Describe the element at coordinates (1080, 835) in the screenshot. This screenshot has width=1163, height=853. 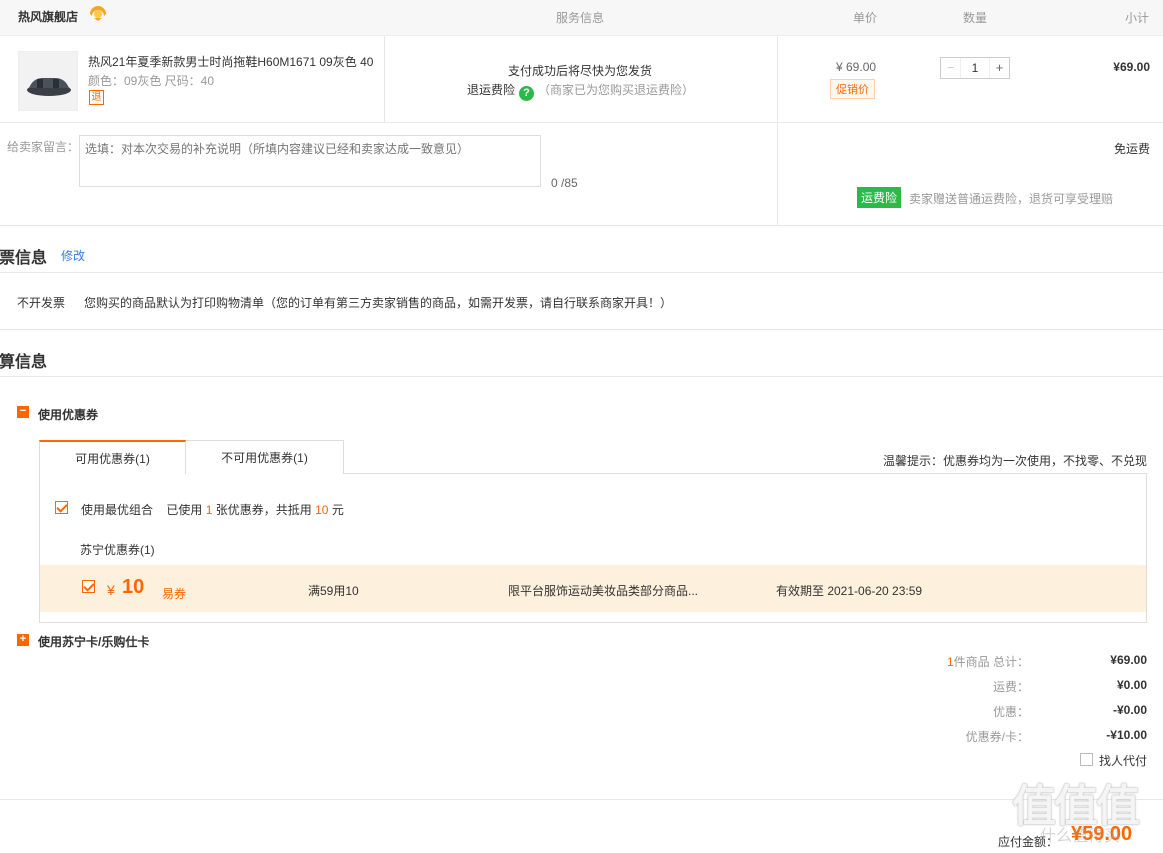
I see `watermark-sub: 什么值得买` at that location.